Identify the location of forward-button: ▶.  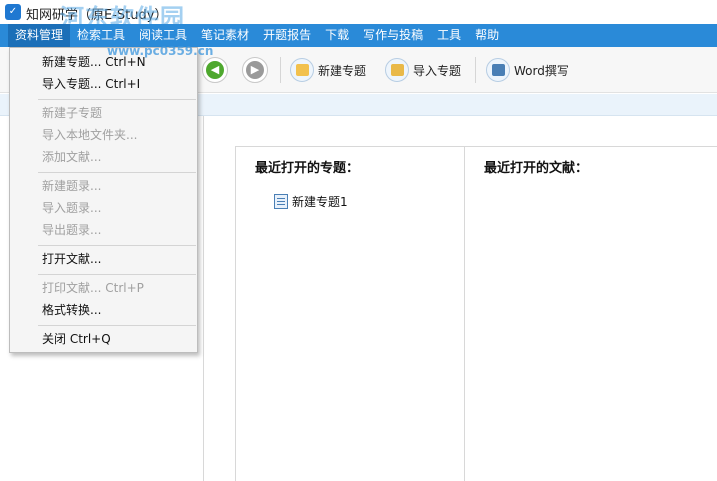
(255, 70).